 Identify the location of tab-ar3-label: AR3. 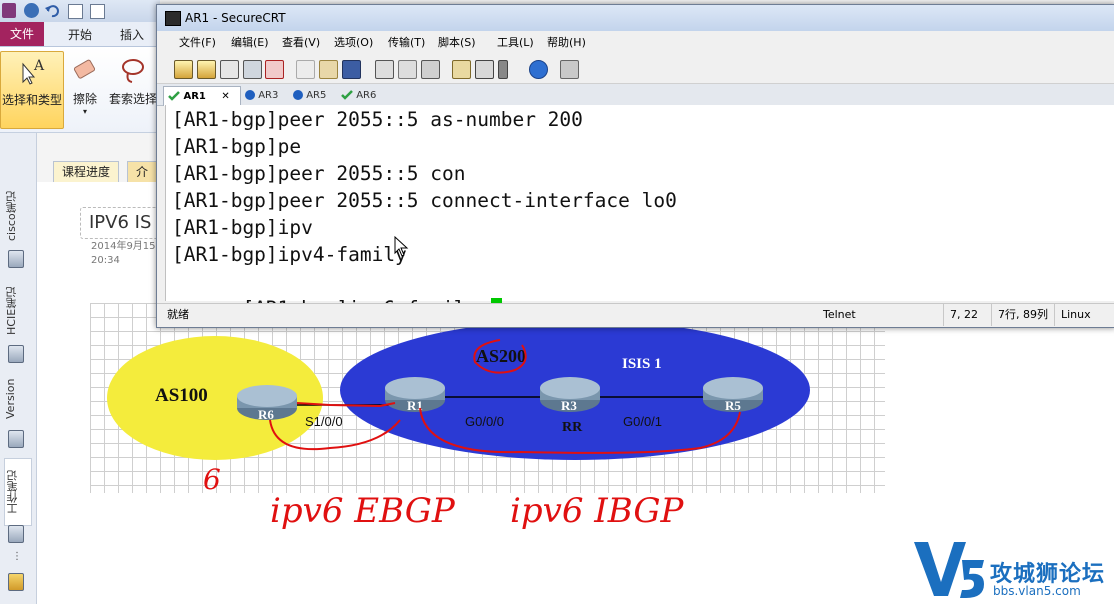
(268, 95).